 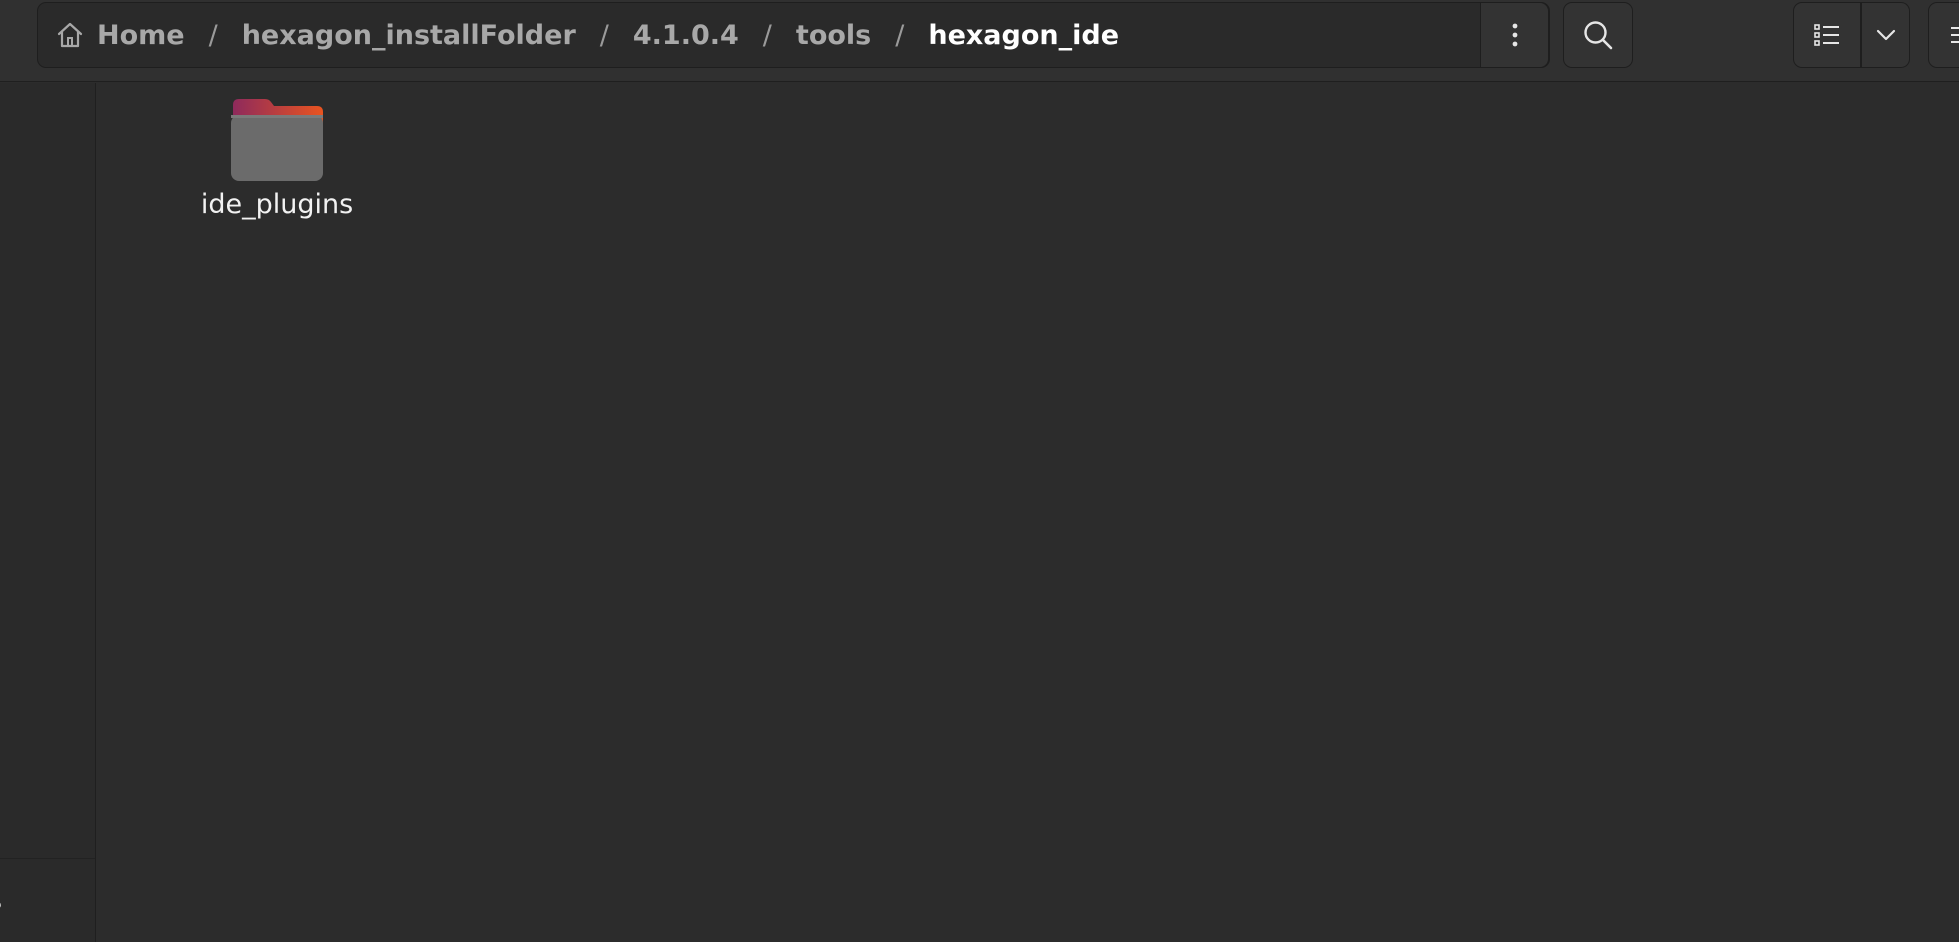 I want to click on breadcrumb-install-folder: hexagon_installFolder, so click(x=409, y=35).